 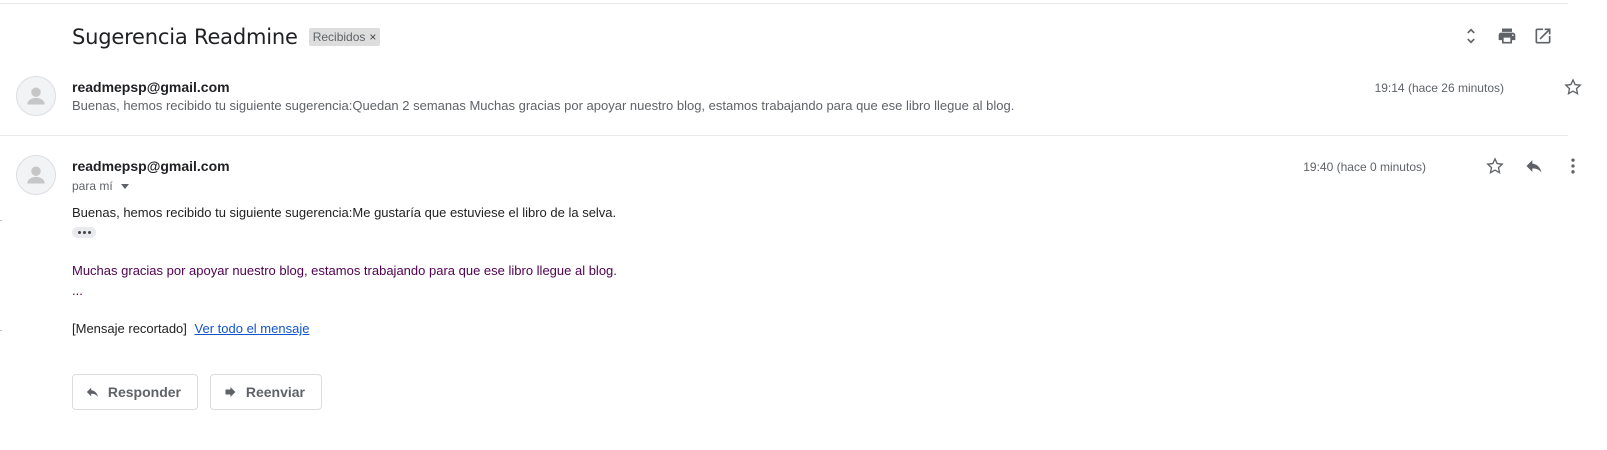 I want to click on reply-label: Responder, so click(x=144, y=392).